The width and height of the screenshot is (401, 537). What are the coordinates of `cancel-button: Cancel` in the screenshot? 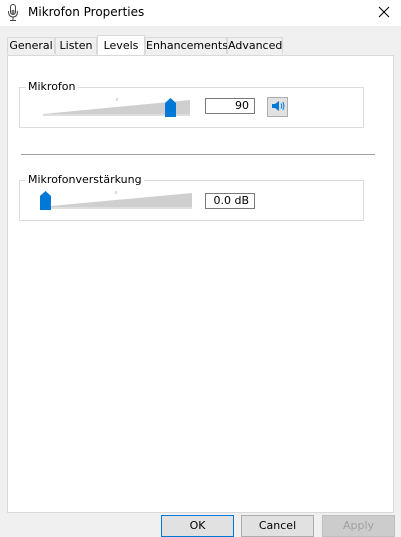 It's located at (277, 526).